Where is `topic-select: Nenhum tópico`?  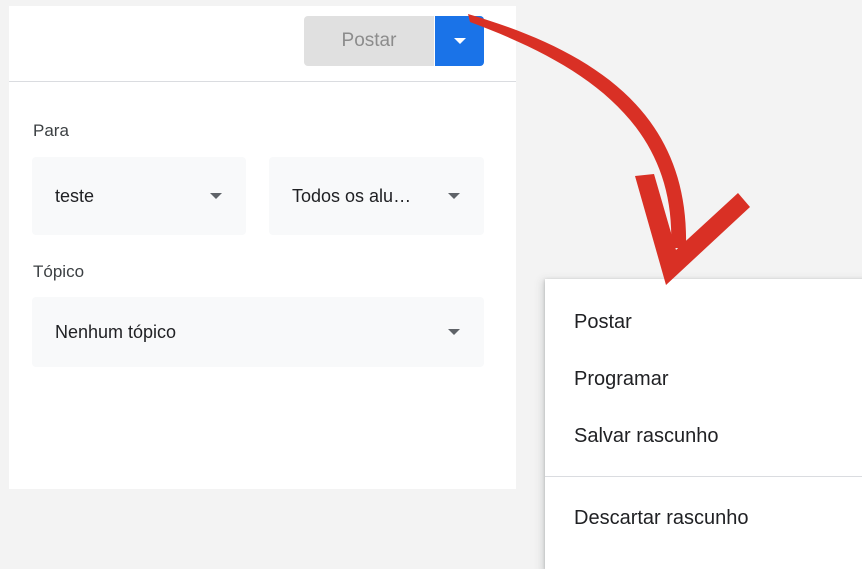
topic-select: Nenhum tópico is located at coordinates (258, 332).